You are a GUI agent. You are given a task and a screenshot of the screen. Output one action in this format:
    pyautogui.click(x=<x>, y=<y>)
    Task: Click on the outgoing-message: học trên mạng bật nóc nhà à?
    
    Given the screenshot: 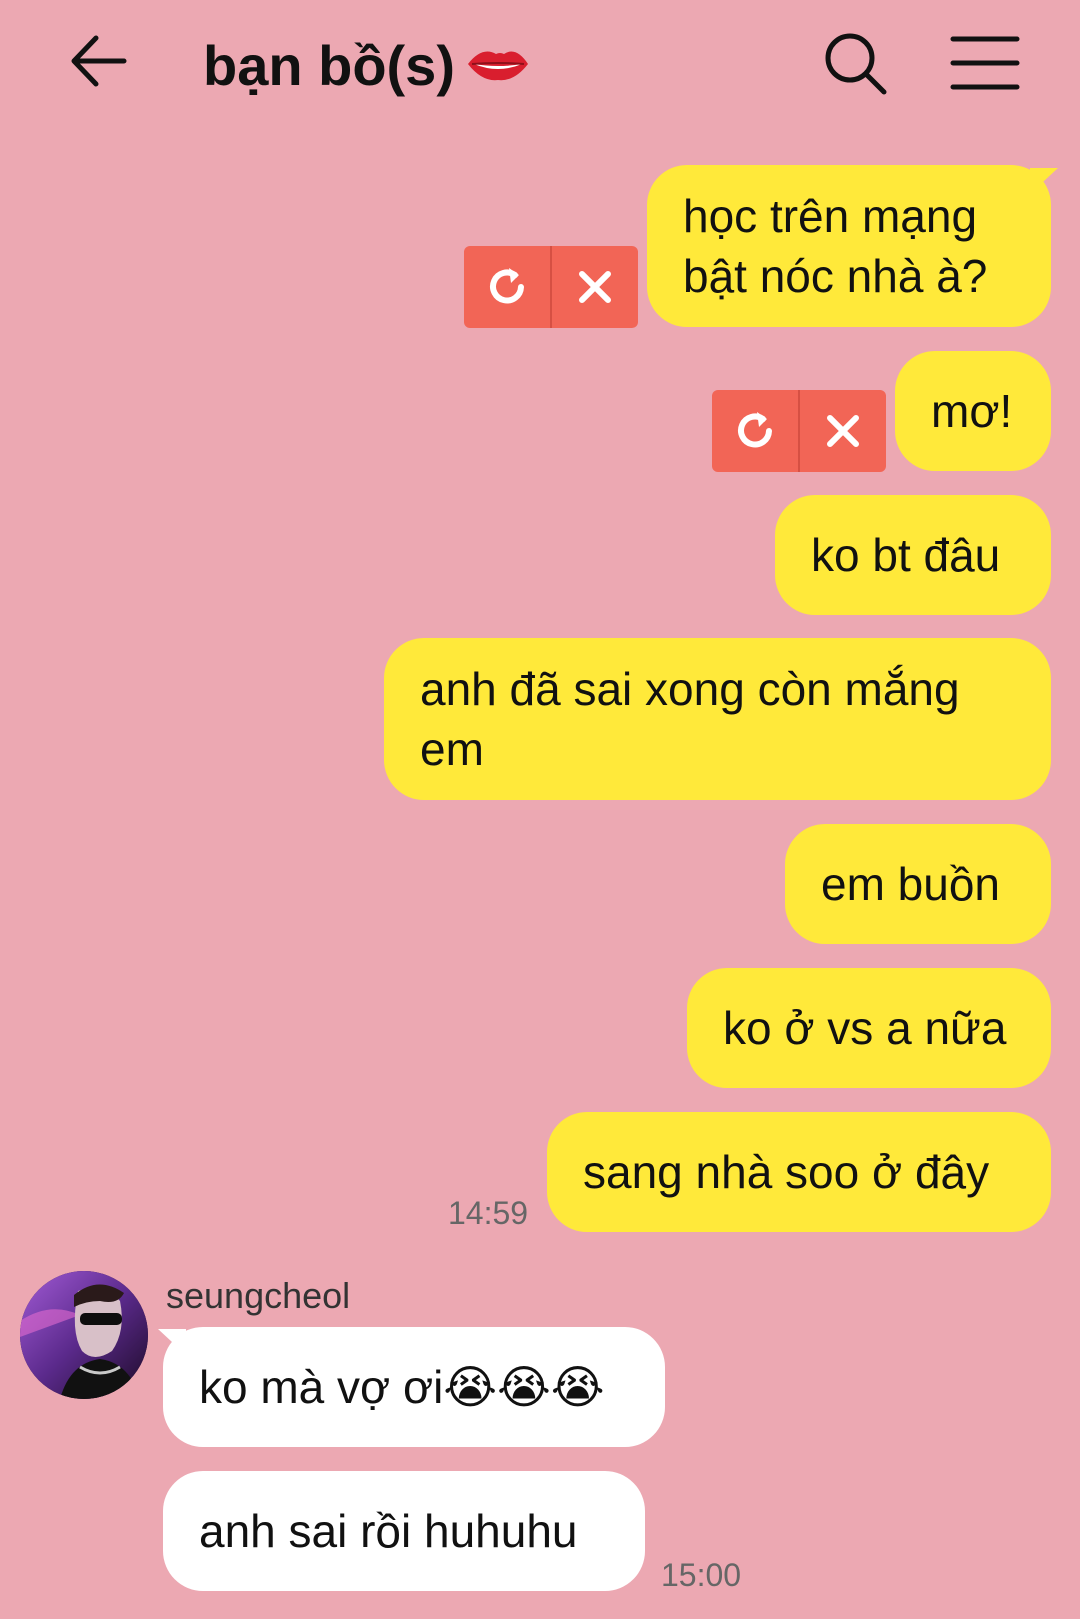 What is the action you would take?
    pyautogui.click(x=849, y=246)
    